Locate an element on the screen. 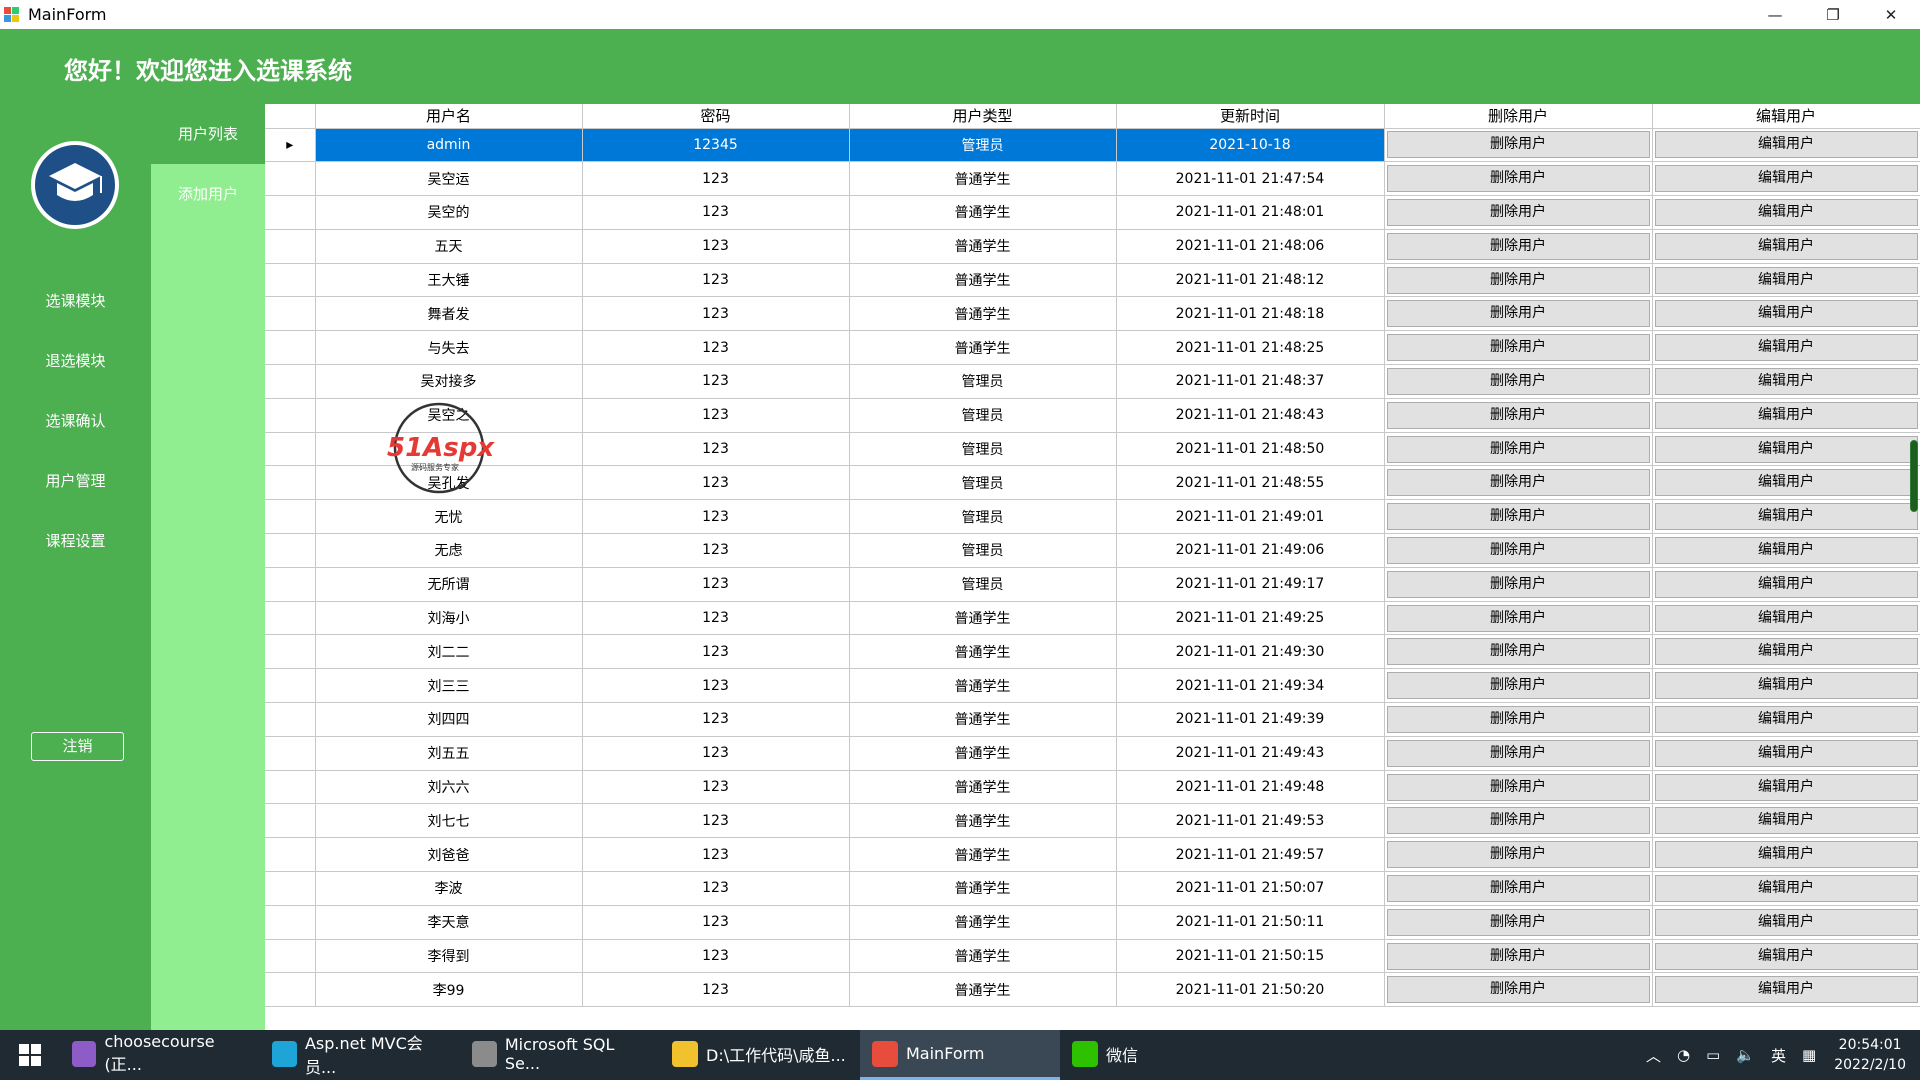  cell-updated-time: 2021-11-01 21:49:25 is located at coordinates (1250, 618).